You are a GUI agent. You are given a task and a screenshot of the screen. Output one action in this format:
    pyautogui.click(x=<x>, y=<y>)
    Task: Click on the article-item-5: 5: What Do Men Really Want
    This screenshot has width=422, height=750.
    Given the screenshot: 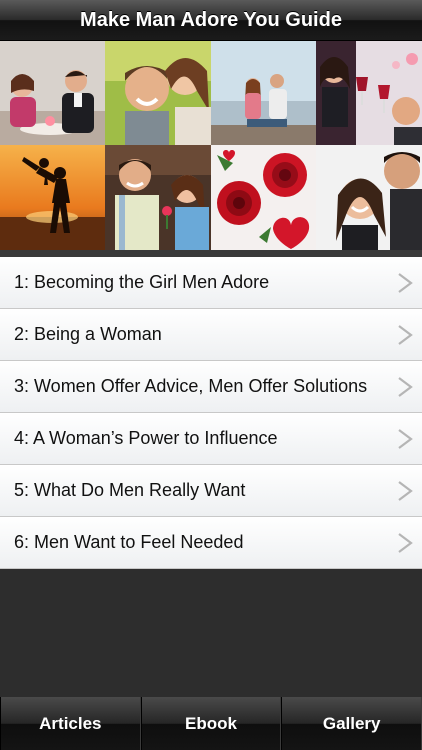 What is the action you would take?
    pyautogui.click(x=211, y=491)
    